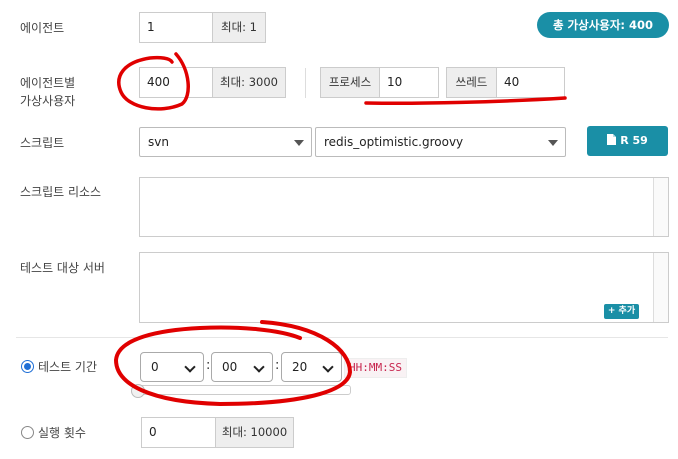 The width and height of the screenshot is (678, 459). Describe the element at coordinates (176, 82) in the screenshot. I see `vusers-per-agent-input: 400` at that location.